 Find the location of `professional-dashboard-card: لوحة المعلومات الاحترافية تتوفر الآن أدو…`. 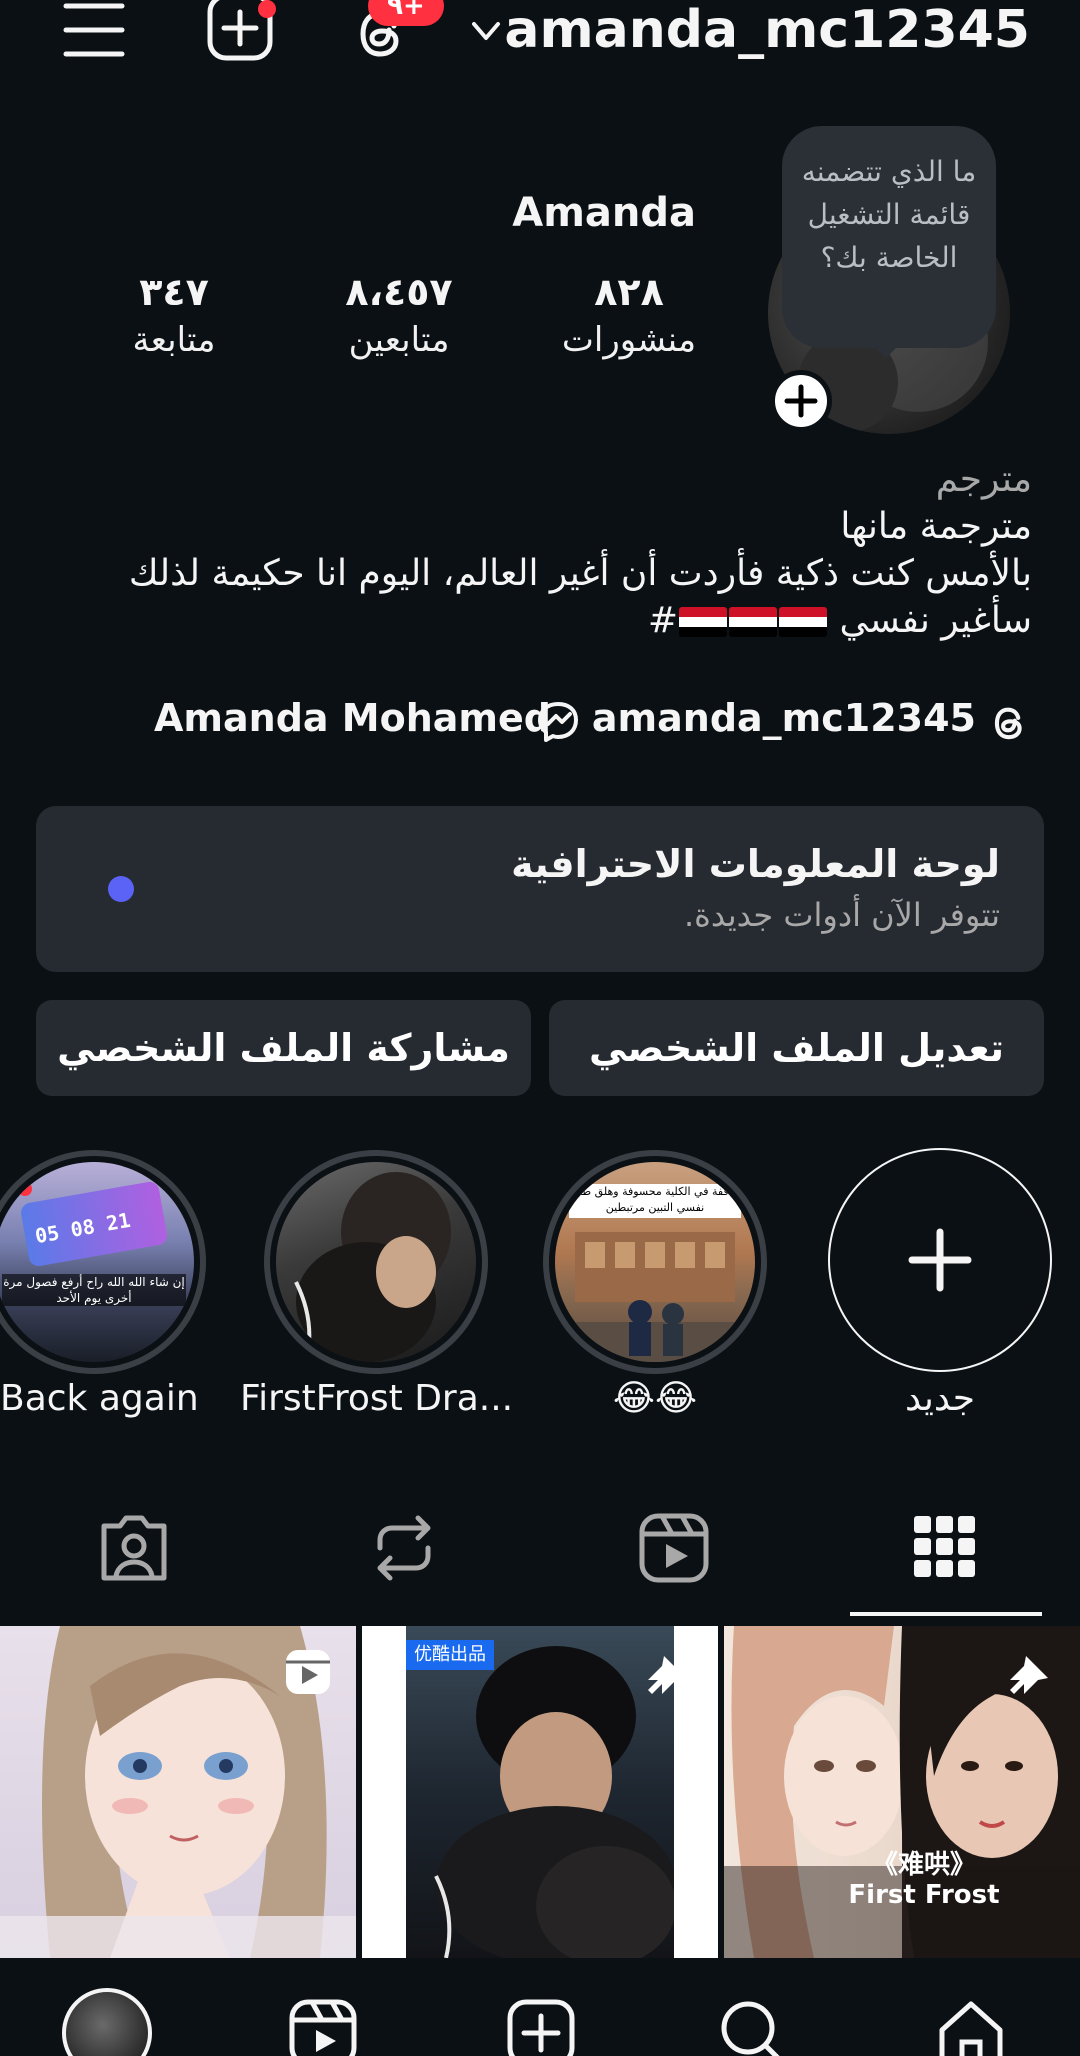

professional-dashboard-card: لوحة المعلومات الاحترافية تتوفر الآن أدو… is located at coordinates (540, 889).